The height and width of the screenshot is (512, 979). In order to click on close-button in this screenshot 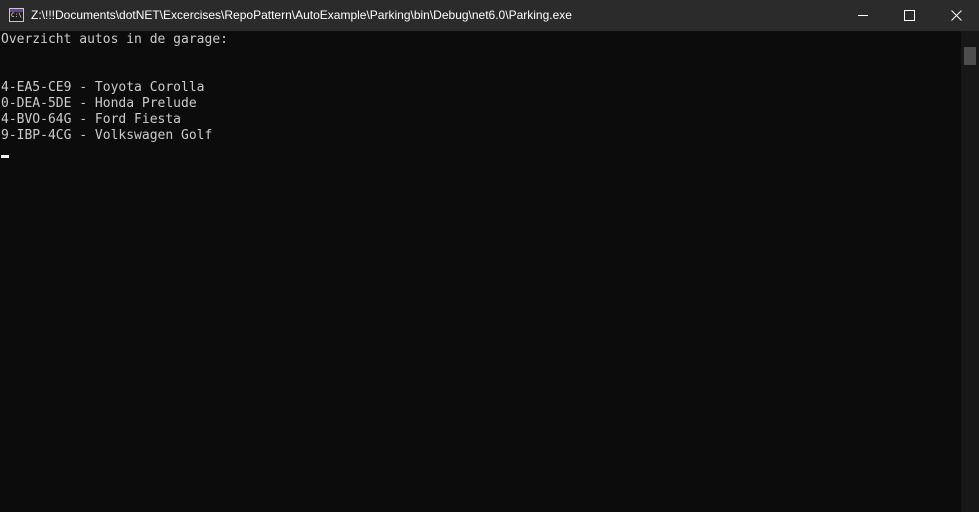, I will do `click(956, 15)`.